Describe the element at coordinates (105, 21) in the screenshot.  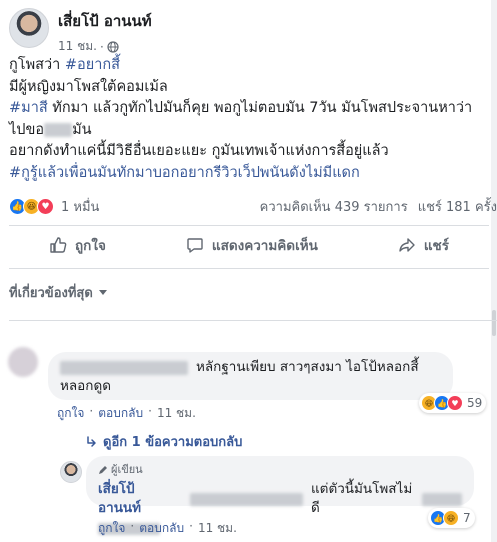
I see `post-author-name: เสี่ยโป้ อานนท์` at that location.